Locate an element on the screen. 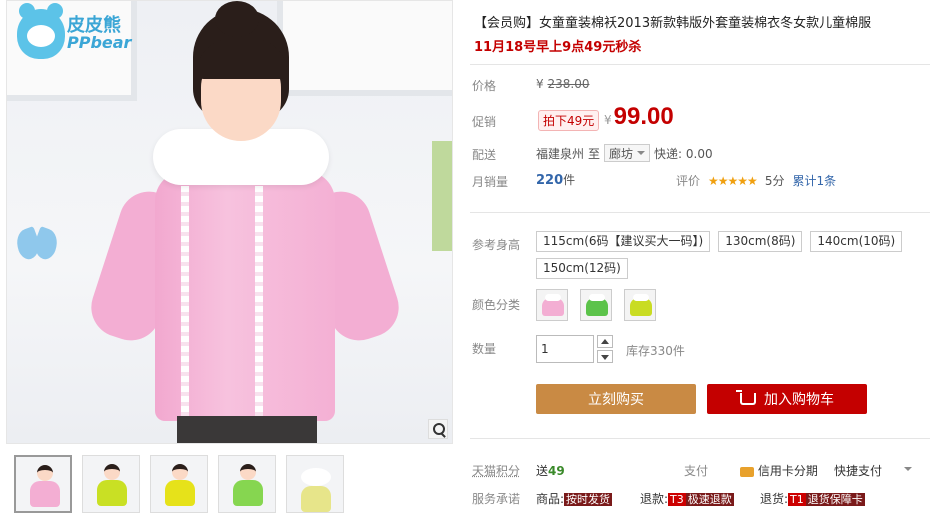 The height and width of the screenshot is (528, 930). price-label: 价格 is located at coordinates (484, 86).